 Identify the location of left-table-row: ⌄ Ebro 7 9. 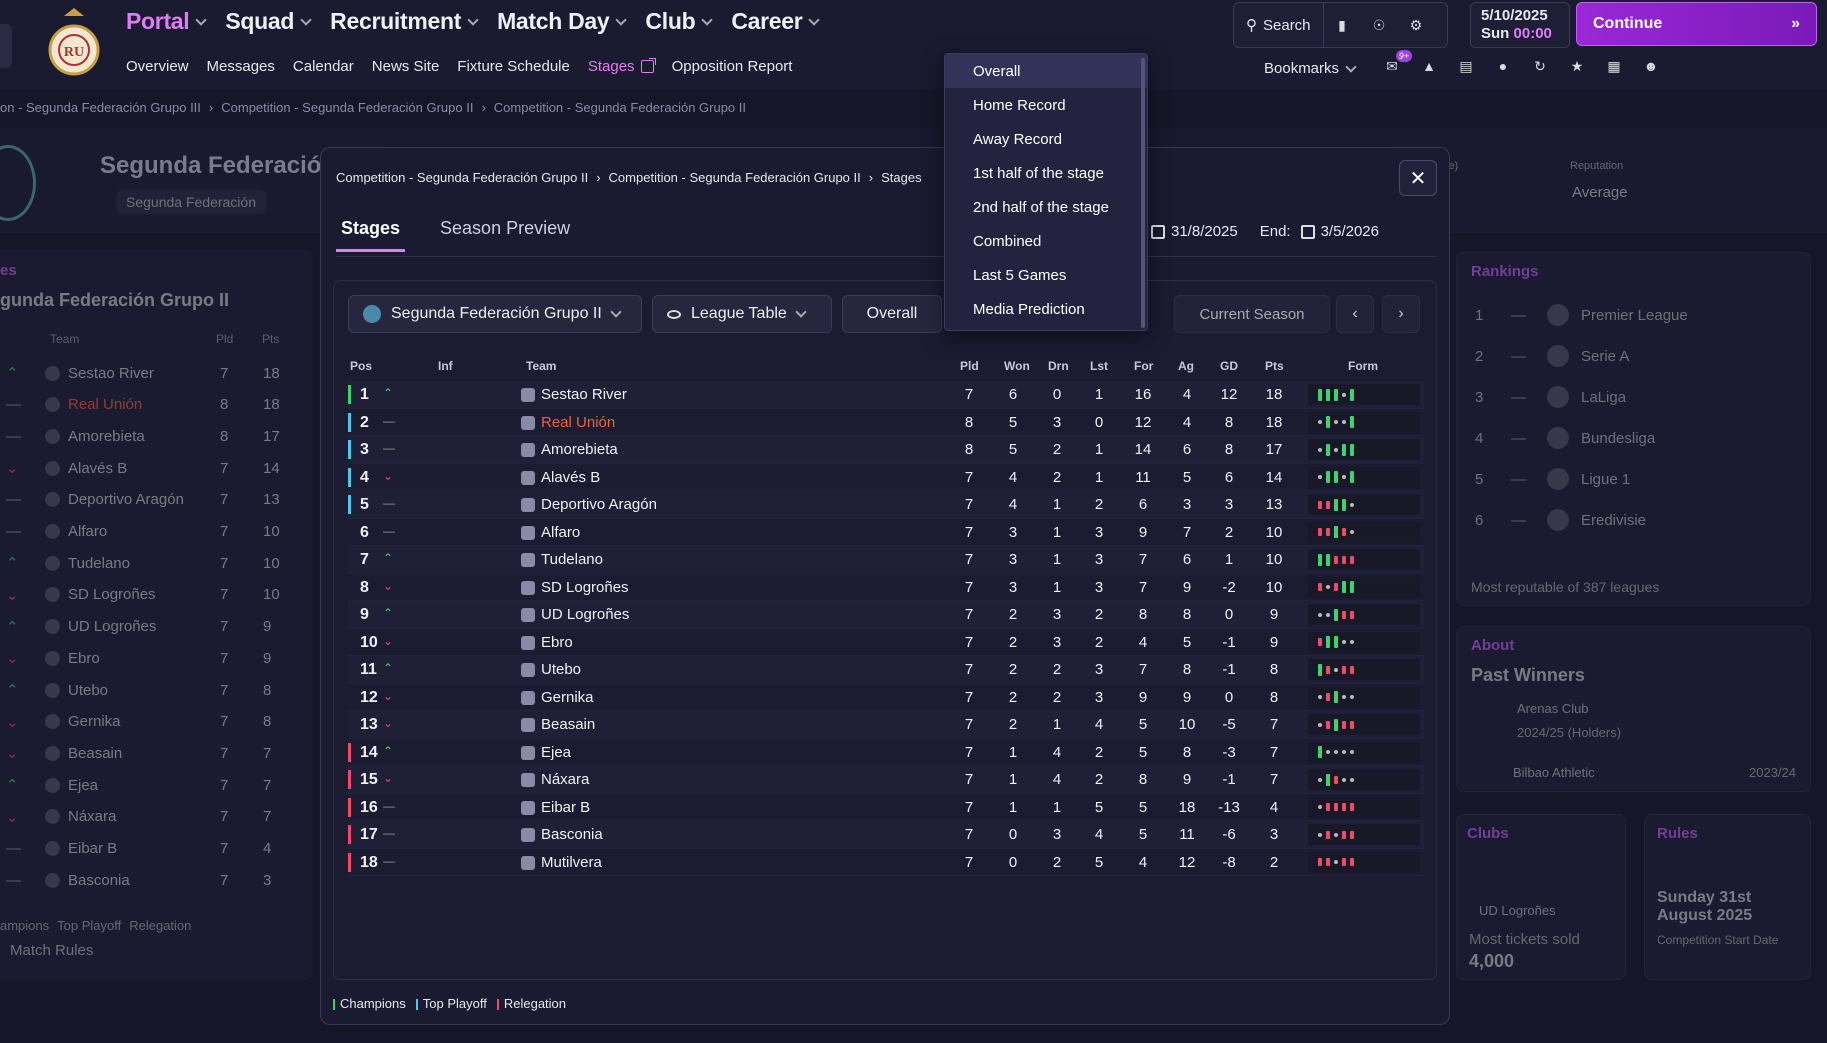
(145, 658).